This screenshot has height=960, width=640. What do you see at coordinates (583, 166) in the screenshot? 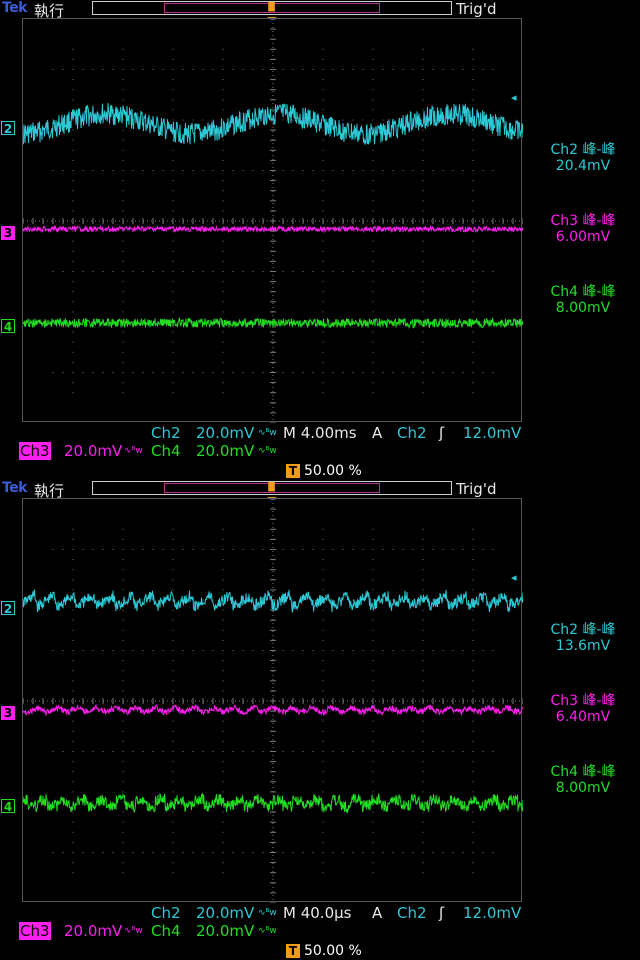
I see `ch2-meas-value: 20.4mV` at bounding box center [583, 166].